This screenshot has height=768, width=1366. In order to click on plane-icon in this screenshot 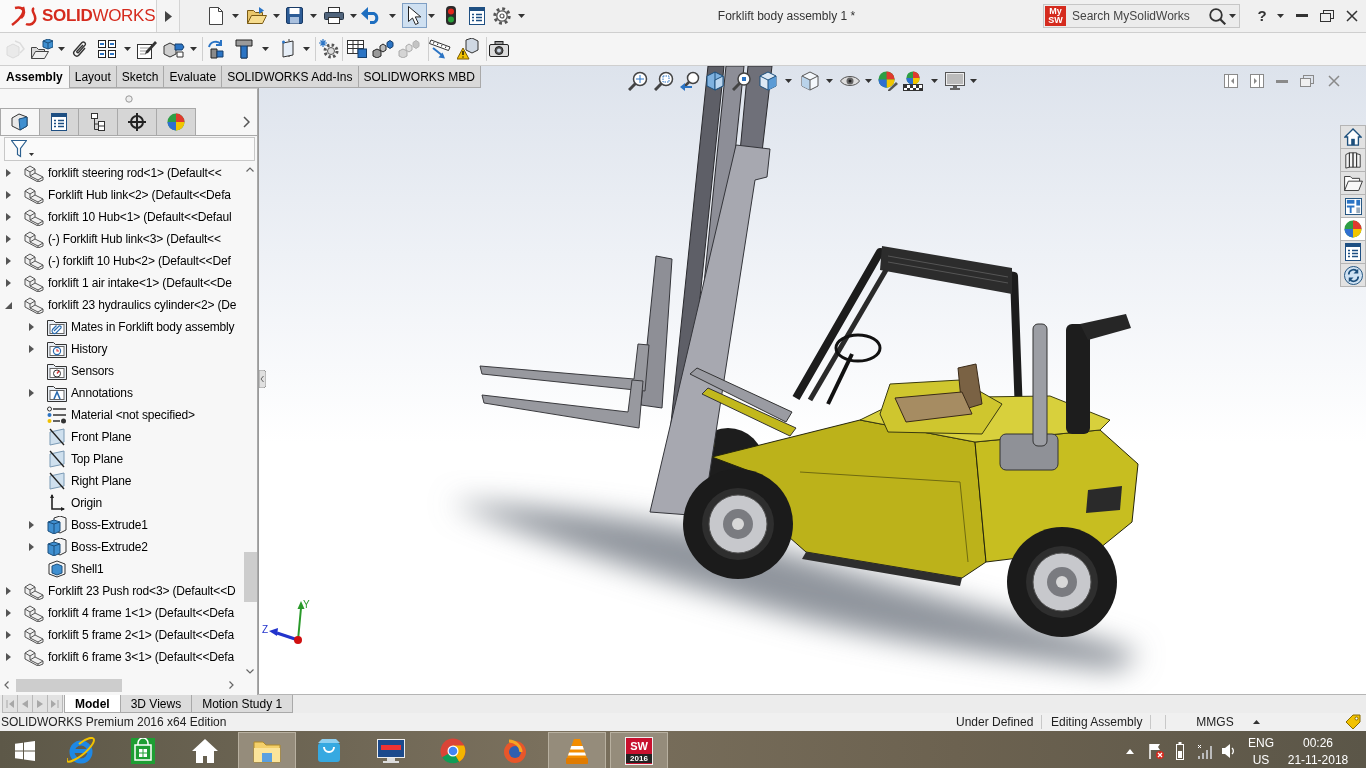, I will do `click(289, 49)`.